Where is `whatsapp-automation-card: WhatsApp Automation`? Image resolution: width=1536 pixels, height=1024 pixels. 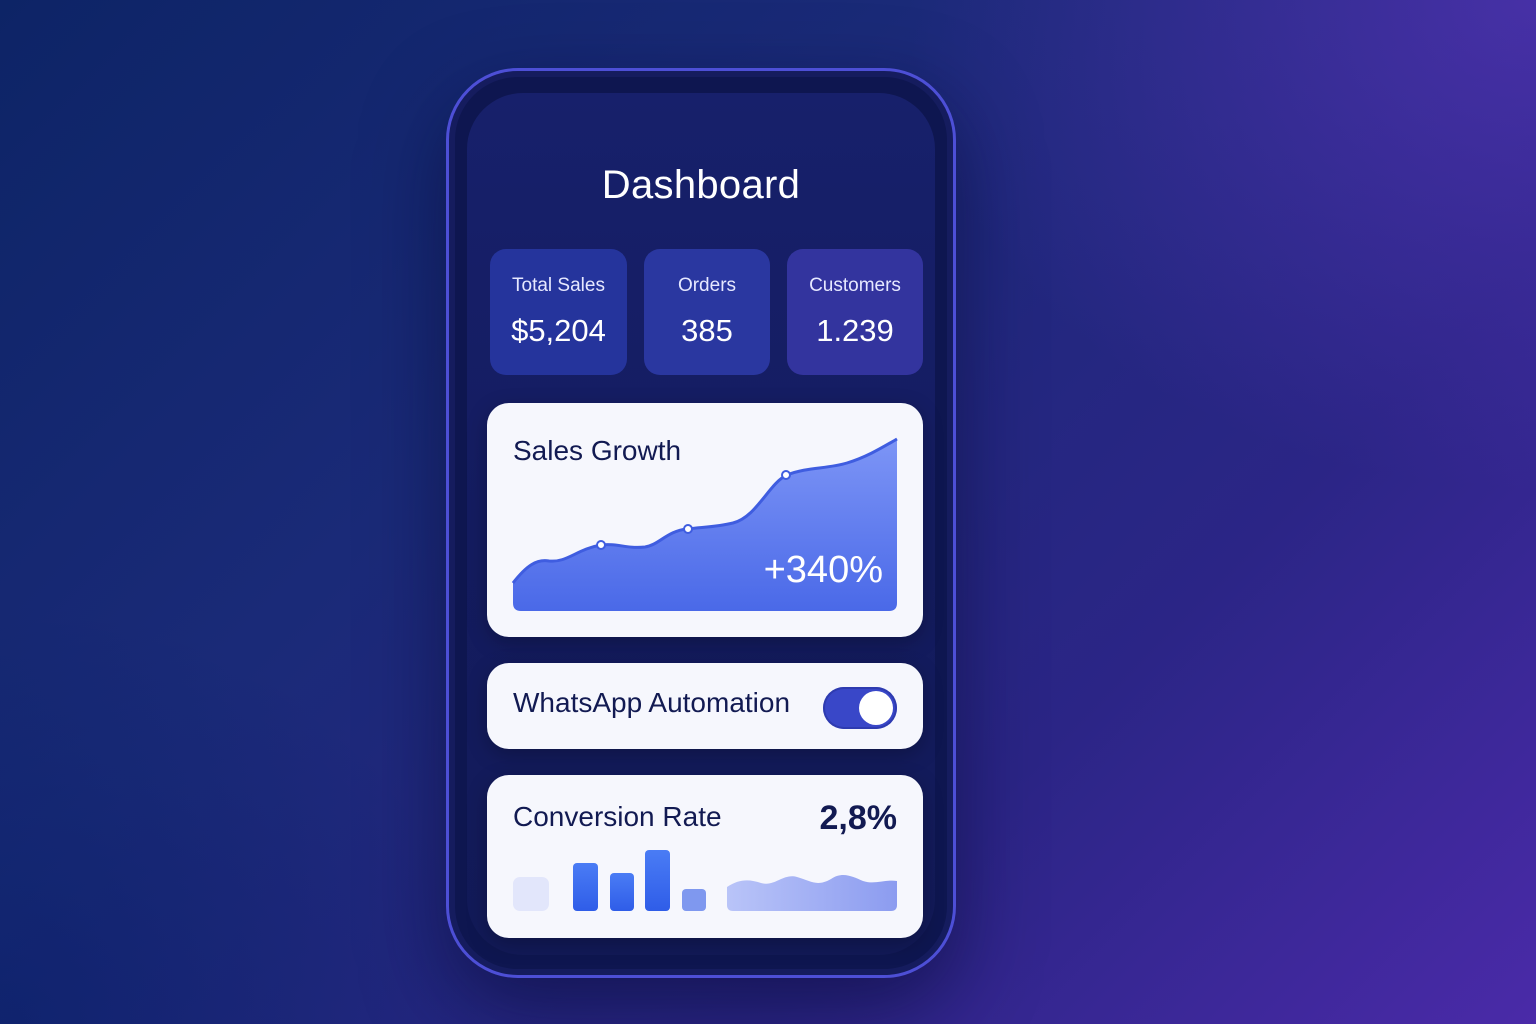
whatsapp-automation-card: WhatsApp Automation is located at coordinates (705, 706).